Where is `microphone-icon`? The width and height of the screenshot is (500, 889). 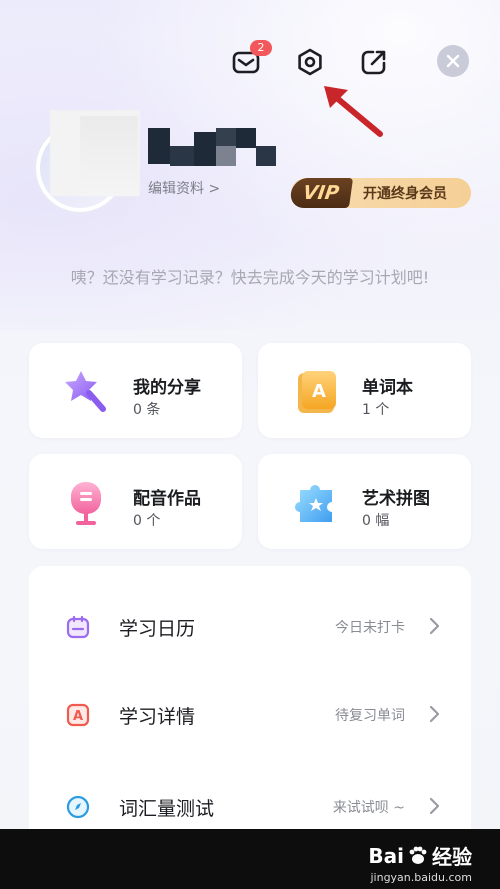
microphone-icon is located at coordinates (86, 503).